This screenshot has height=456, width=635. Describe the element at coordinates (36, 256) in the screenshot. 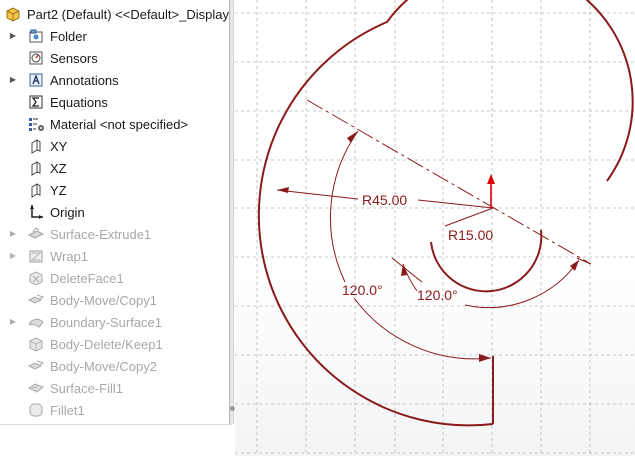

I see `wrap-icon` at that location.